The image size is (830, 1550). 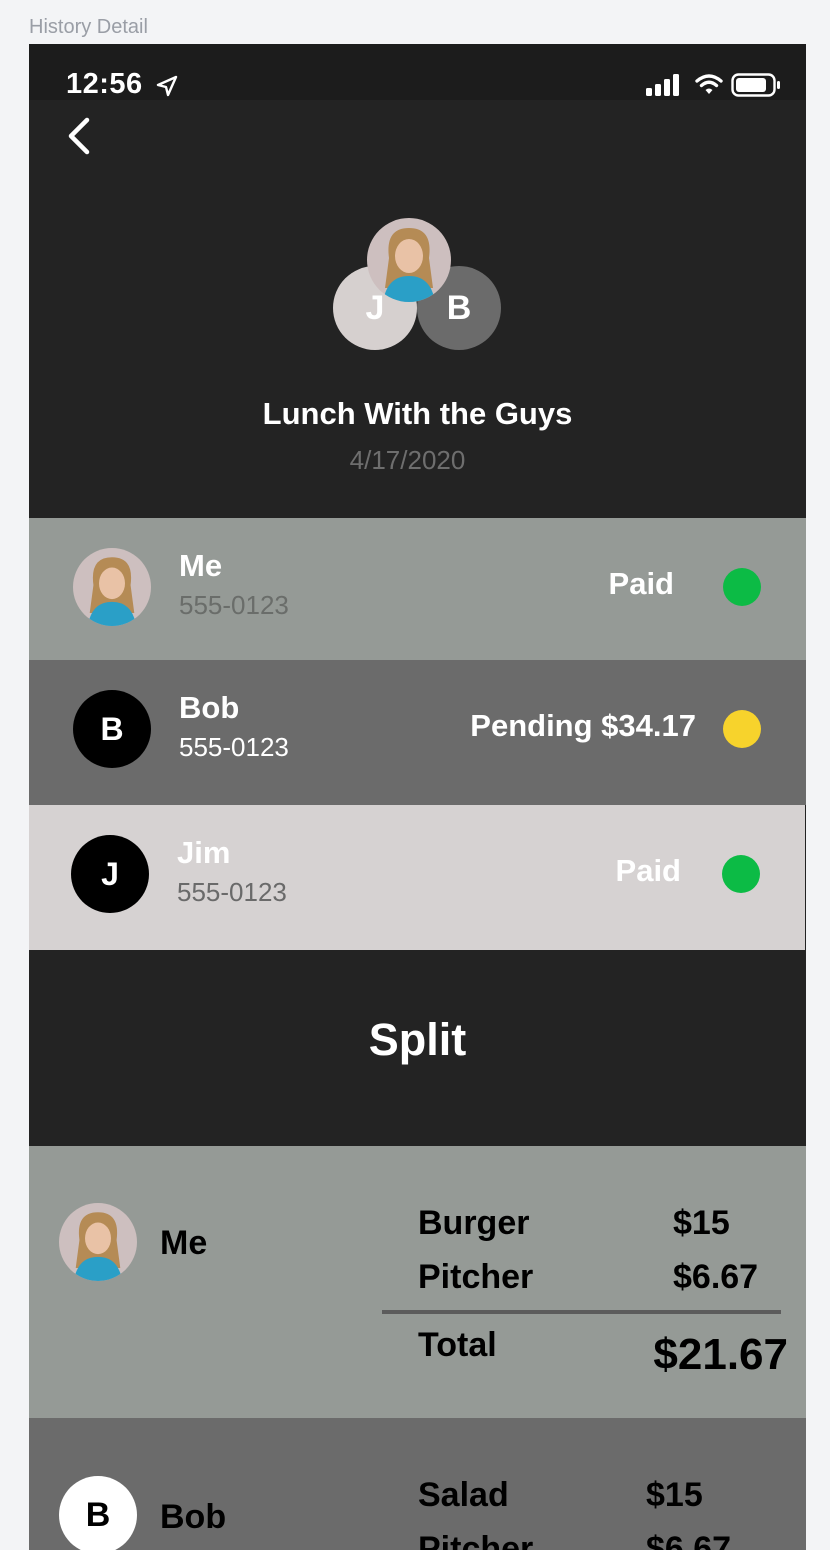 What do you see at coordinates (720, 1354) in the screenshot?
I see `total-value: $21.67` at bounding box center [720, 1354].